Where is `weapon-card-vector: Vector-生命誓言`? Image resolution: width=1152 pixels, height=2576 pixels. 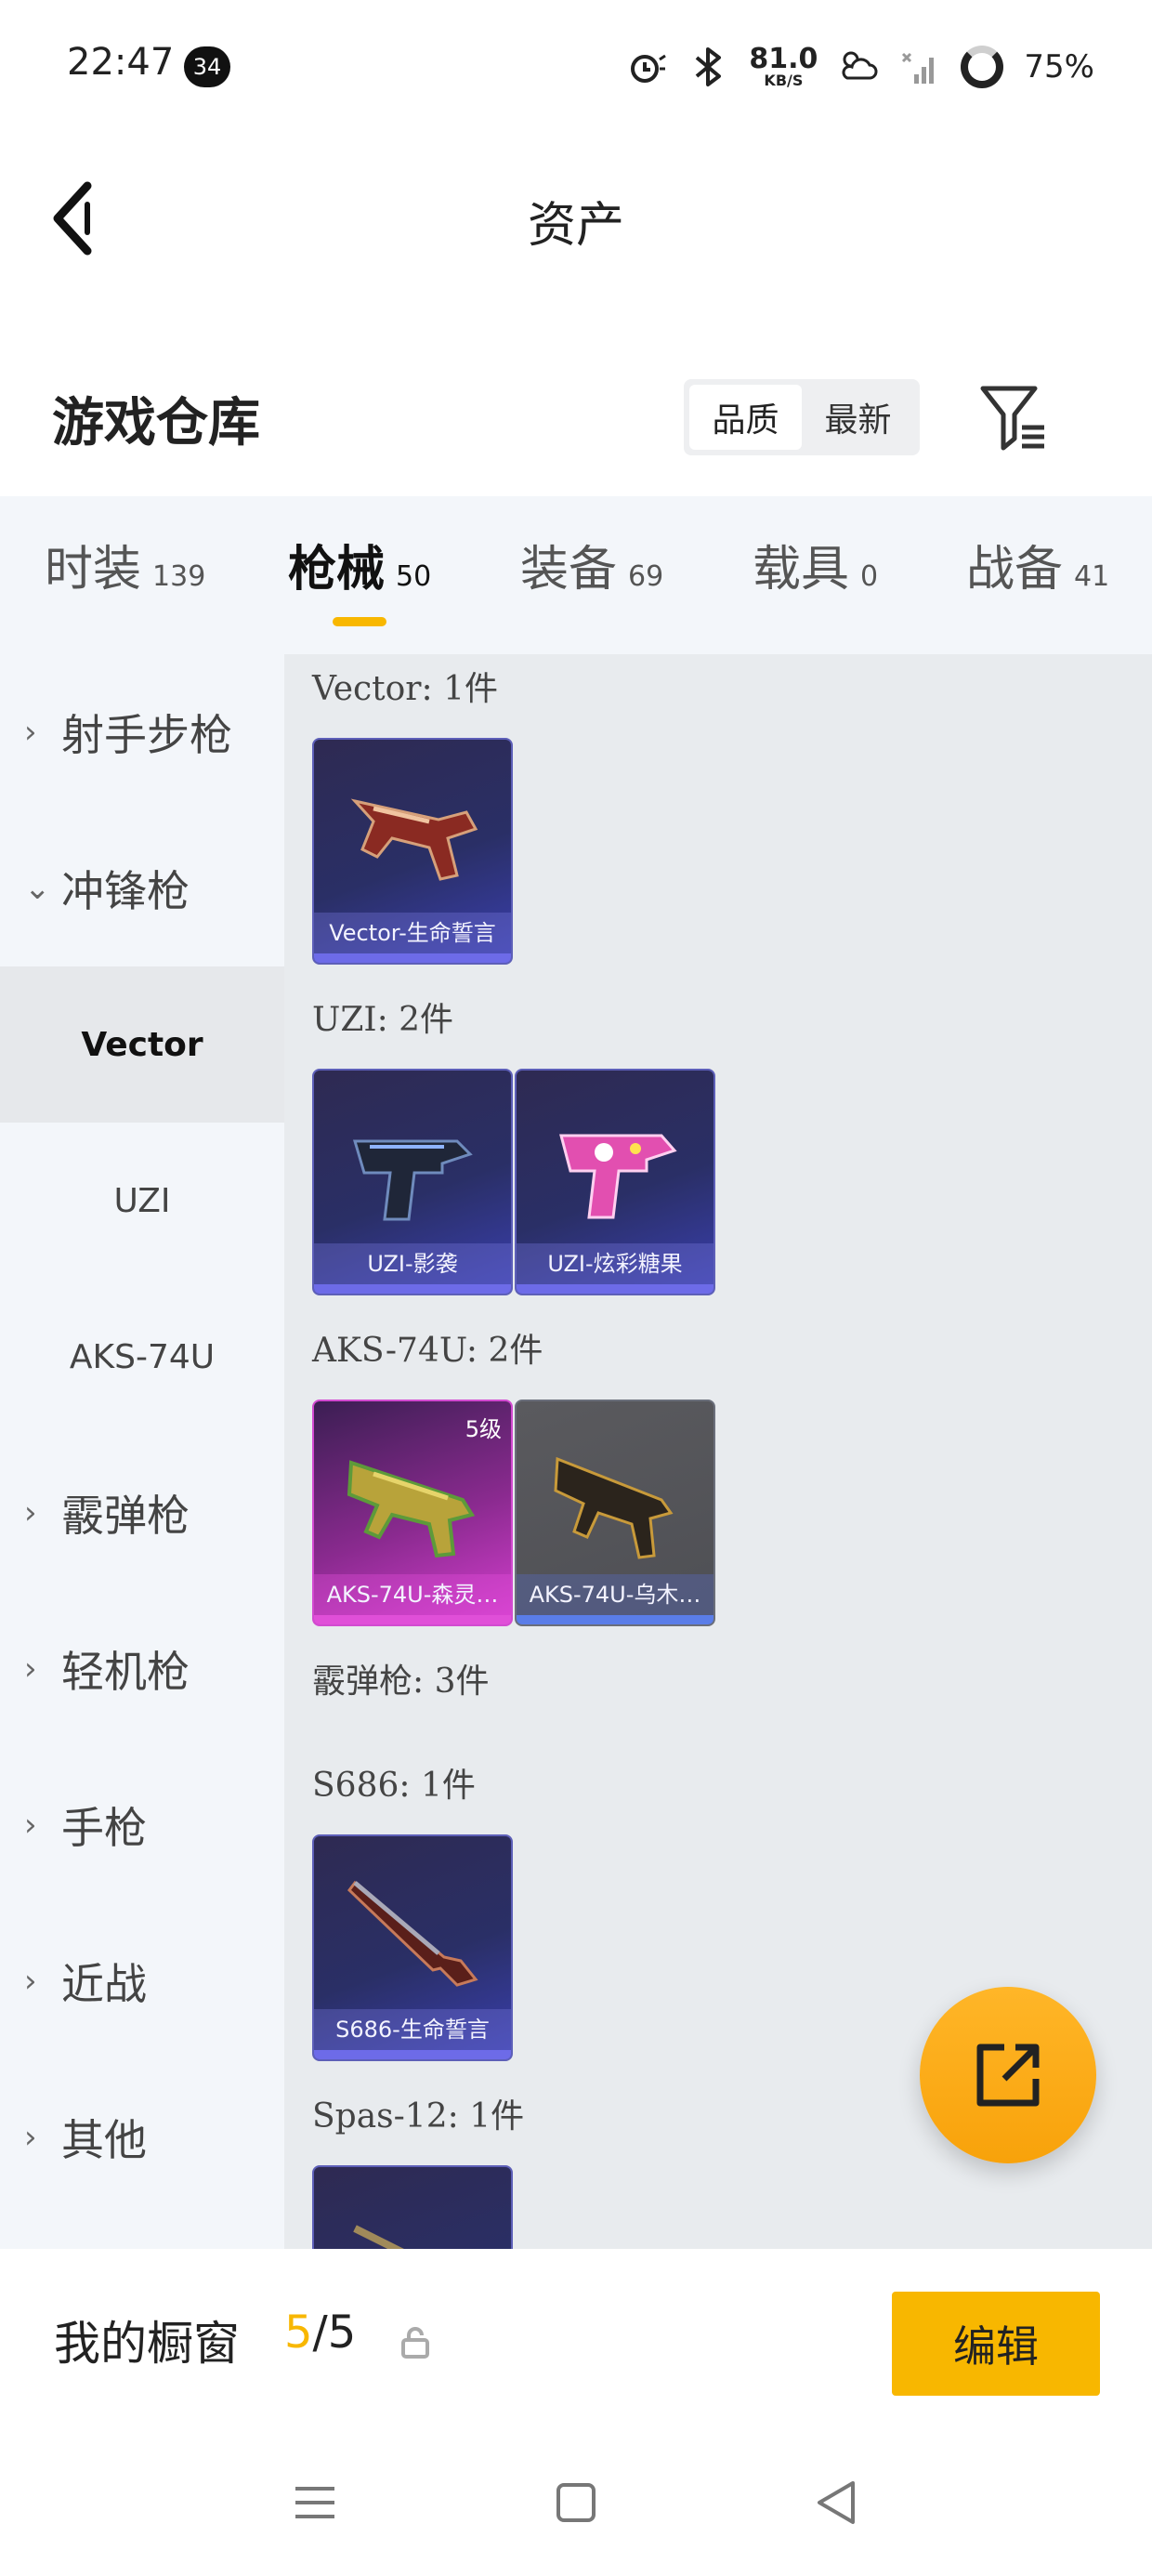
weapon-card-vector: Vector-生命誓言 is located at coordinates (412, 851).